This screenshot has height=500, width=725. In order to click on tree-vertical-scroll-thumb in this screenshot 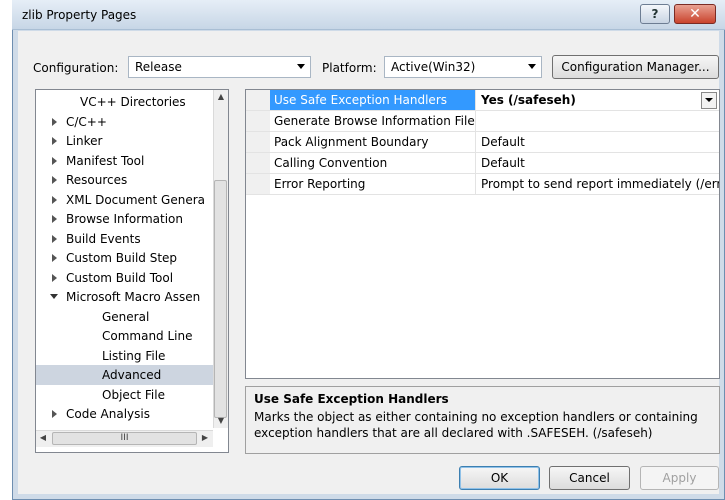, I will do `click(220, 299)`.